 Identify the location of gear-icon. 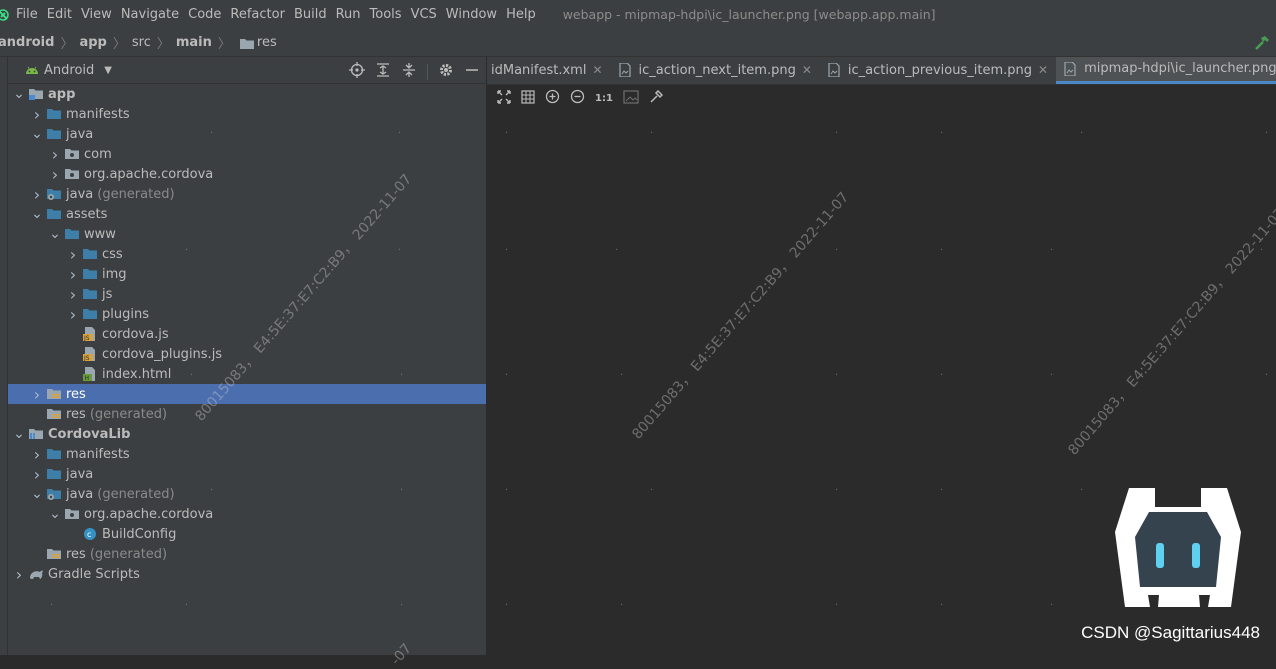
(446, 72).